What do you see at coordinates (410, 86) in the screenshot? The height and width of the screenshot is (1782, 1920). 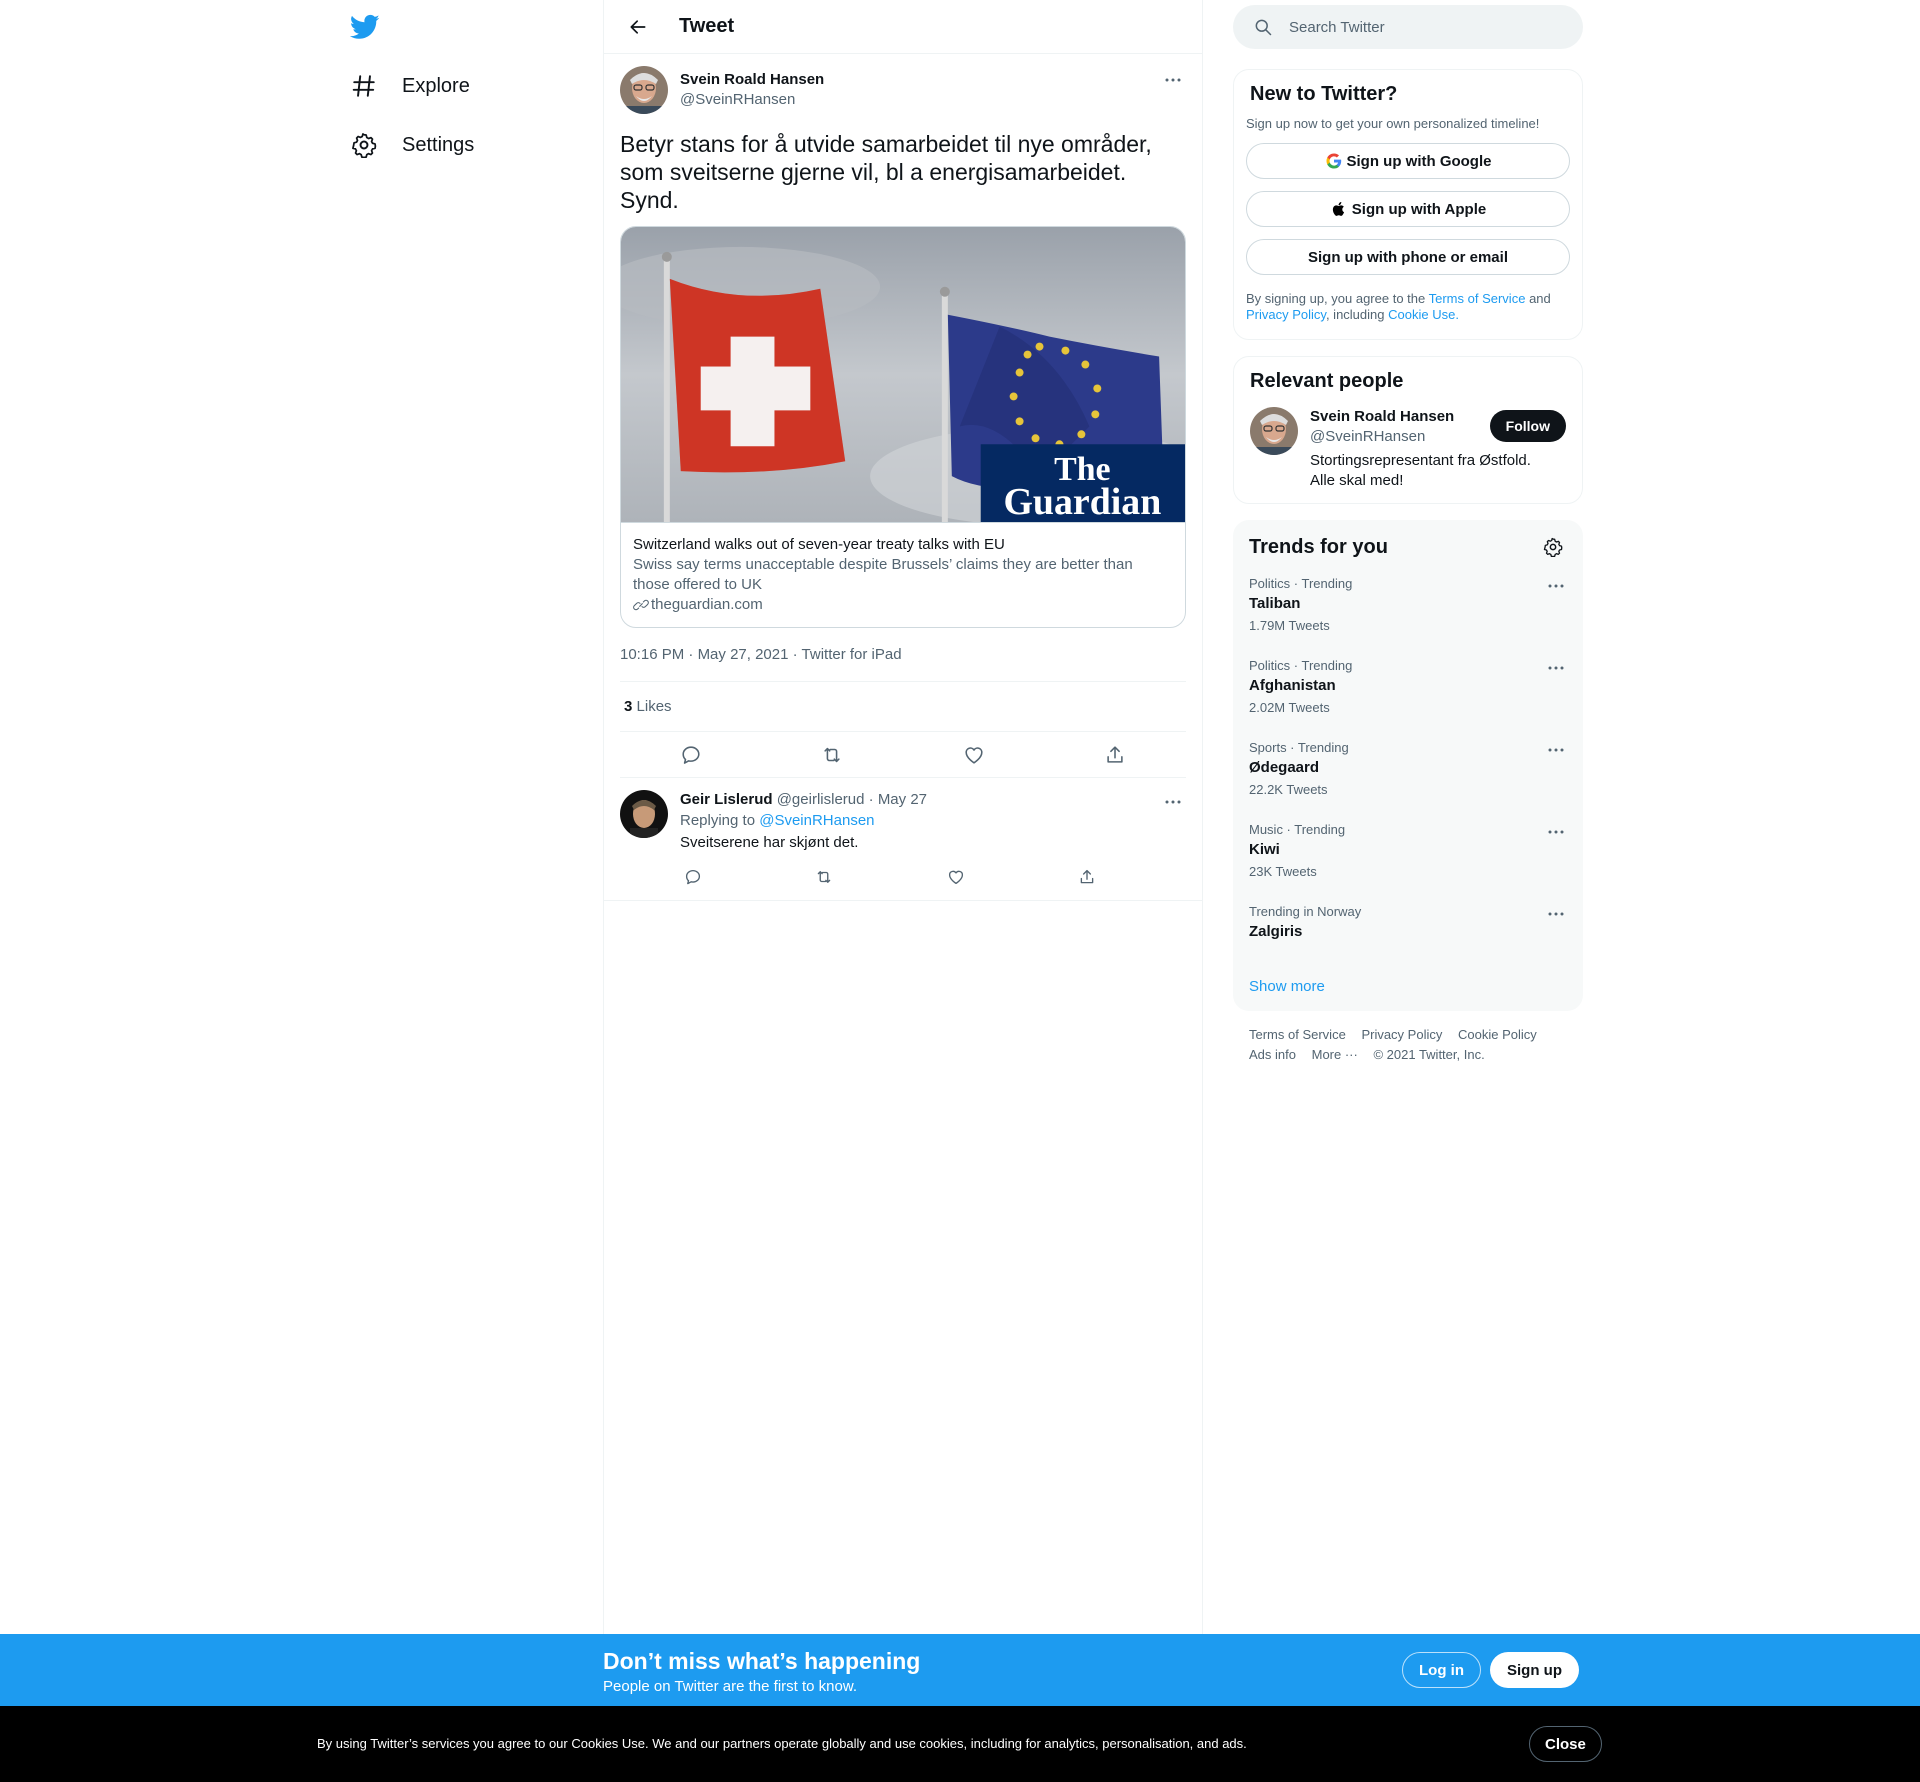 I see `nav-explore: Explore` at bounding box center [410, 86].